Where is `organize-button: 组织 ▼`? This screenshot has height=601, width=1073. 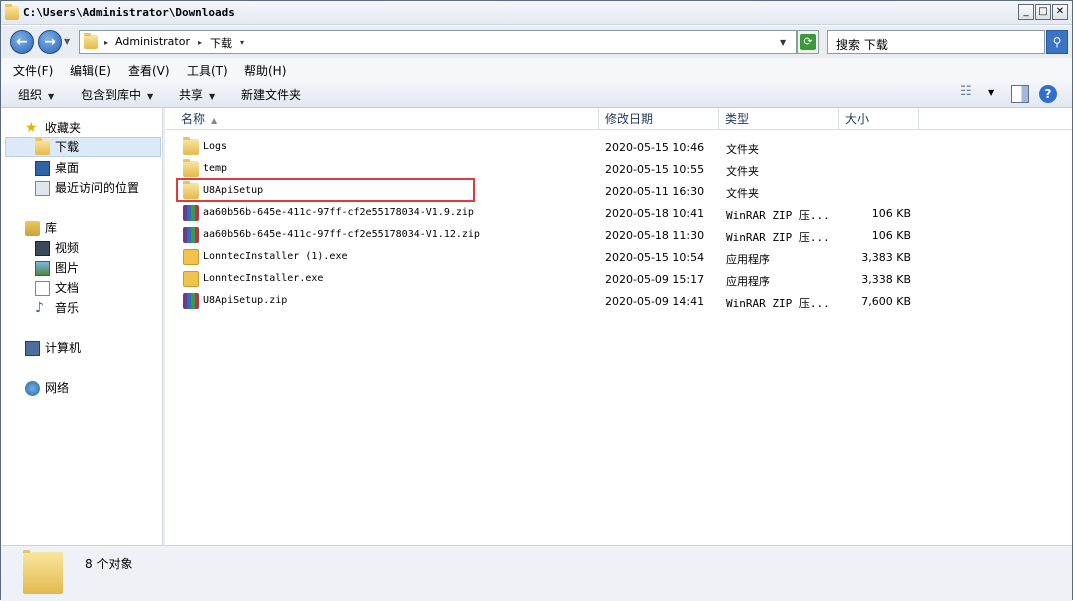 organize-button: 组织 ▼ is located at coordinates (36, 94).